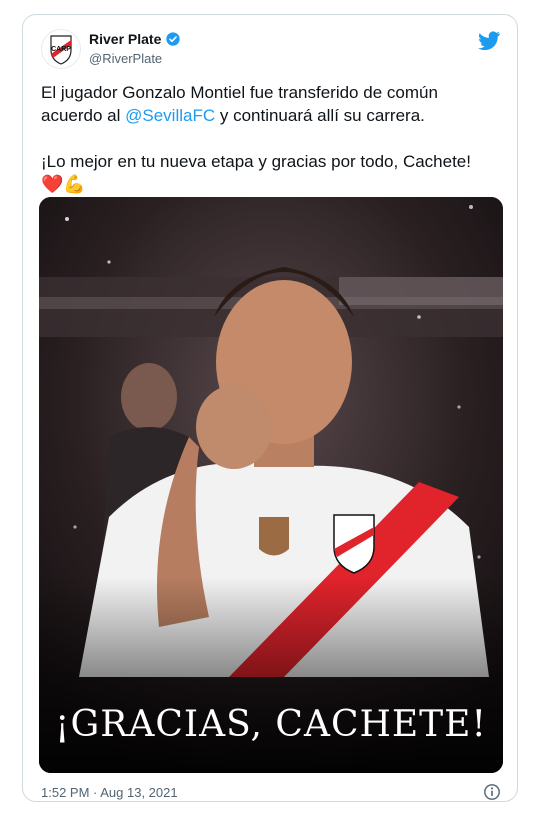  What do you see at coordinates (173, 39) in the screenshot?
I see `verified-badge-icon` at bounding box center [173, 39].